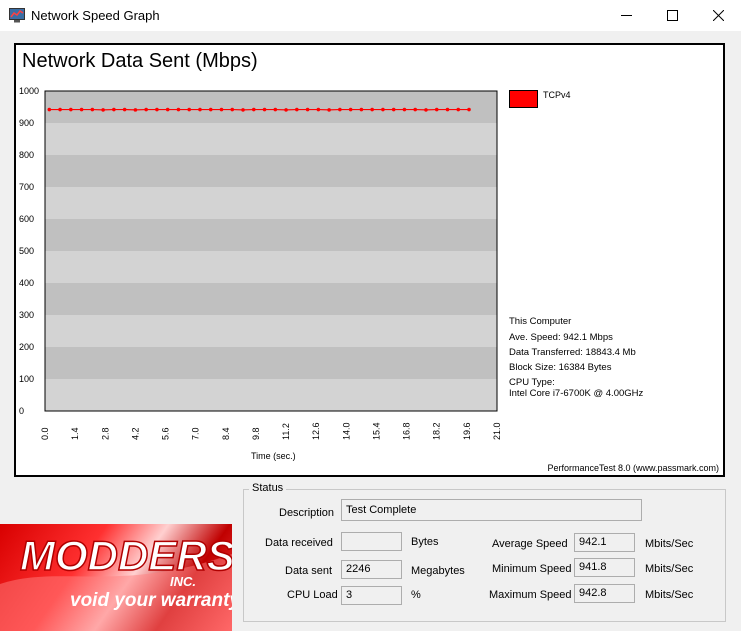  I want to click on maximum-speed-field: 942.8, so click(604, 593).